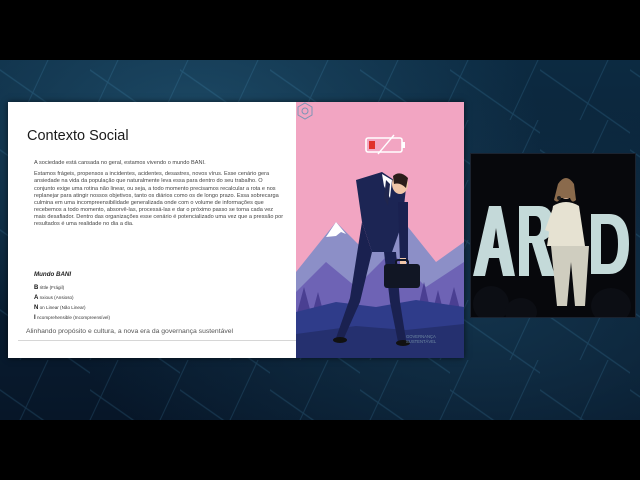 Image resolution: width=640 pixels, height=480 pixels. I want to click on speaker-video, so click(553, 235).